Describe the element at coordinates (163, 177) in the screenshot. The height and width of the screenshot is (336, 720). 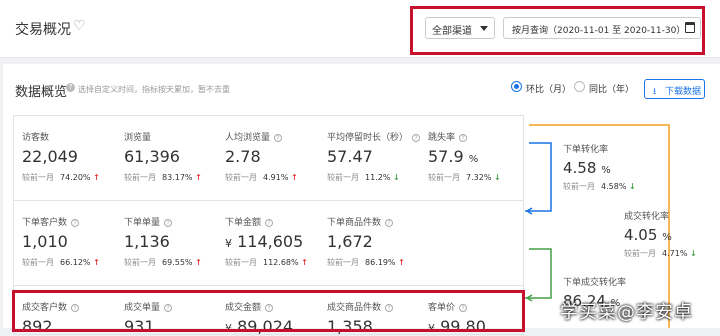
I see `metric-compare: 较前一月 83.17% ↑` at that location.